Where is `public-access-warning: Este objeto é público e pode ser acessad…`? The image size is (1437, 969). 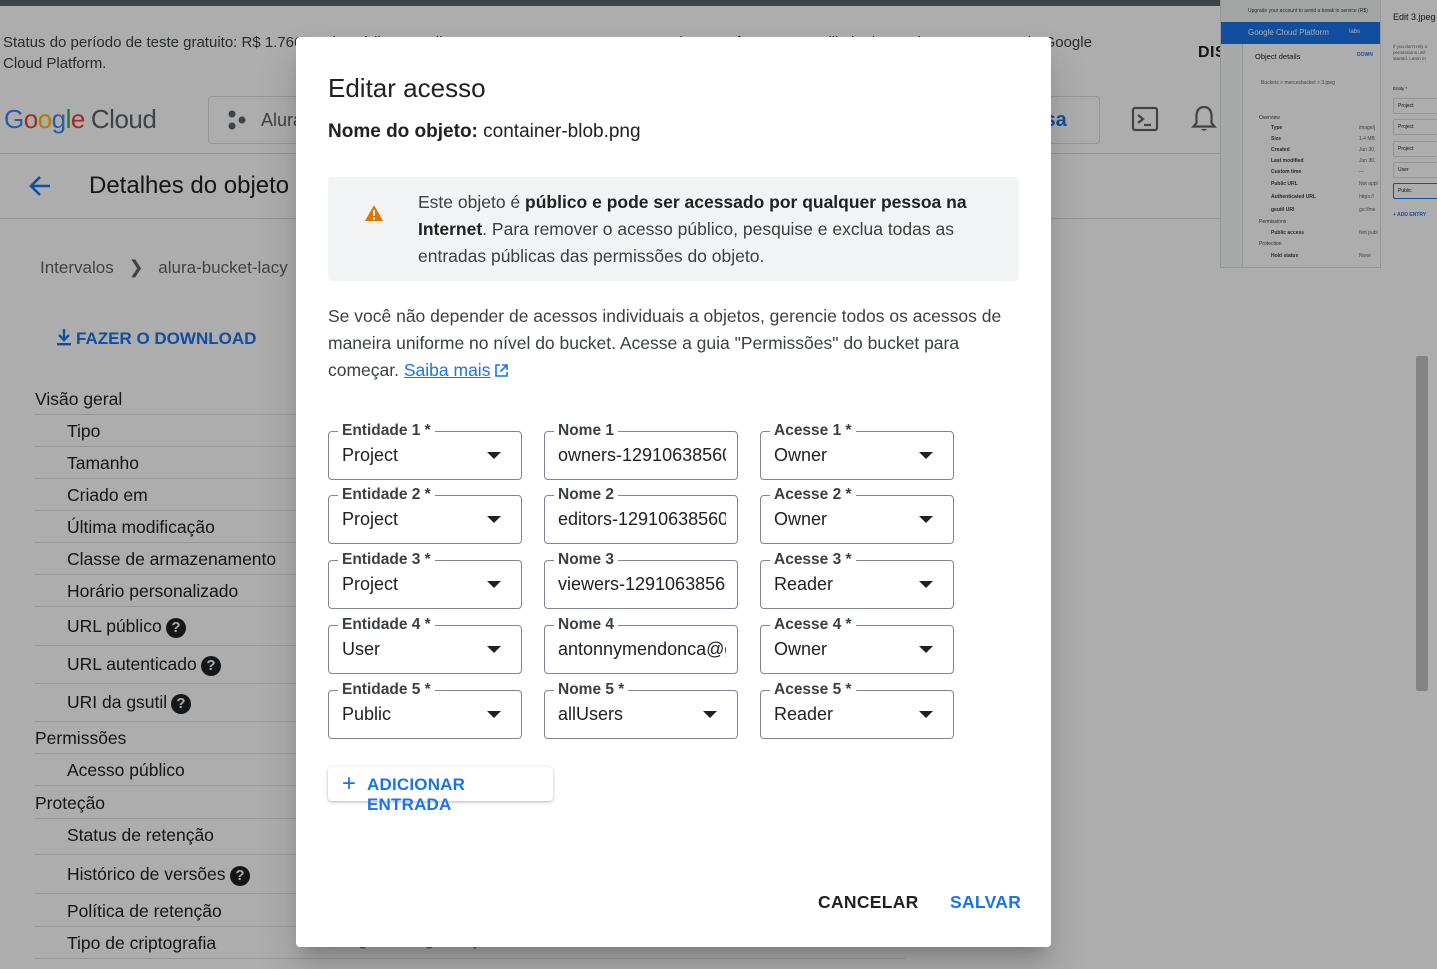 public-access-warning: Este objeto é público e pode ser acessad… is located at coordinates (673, 229).